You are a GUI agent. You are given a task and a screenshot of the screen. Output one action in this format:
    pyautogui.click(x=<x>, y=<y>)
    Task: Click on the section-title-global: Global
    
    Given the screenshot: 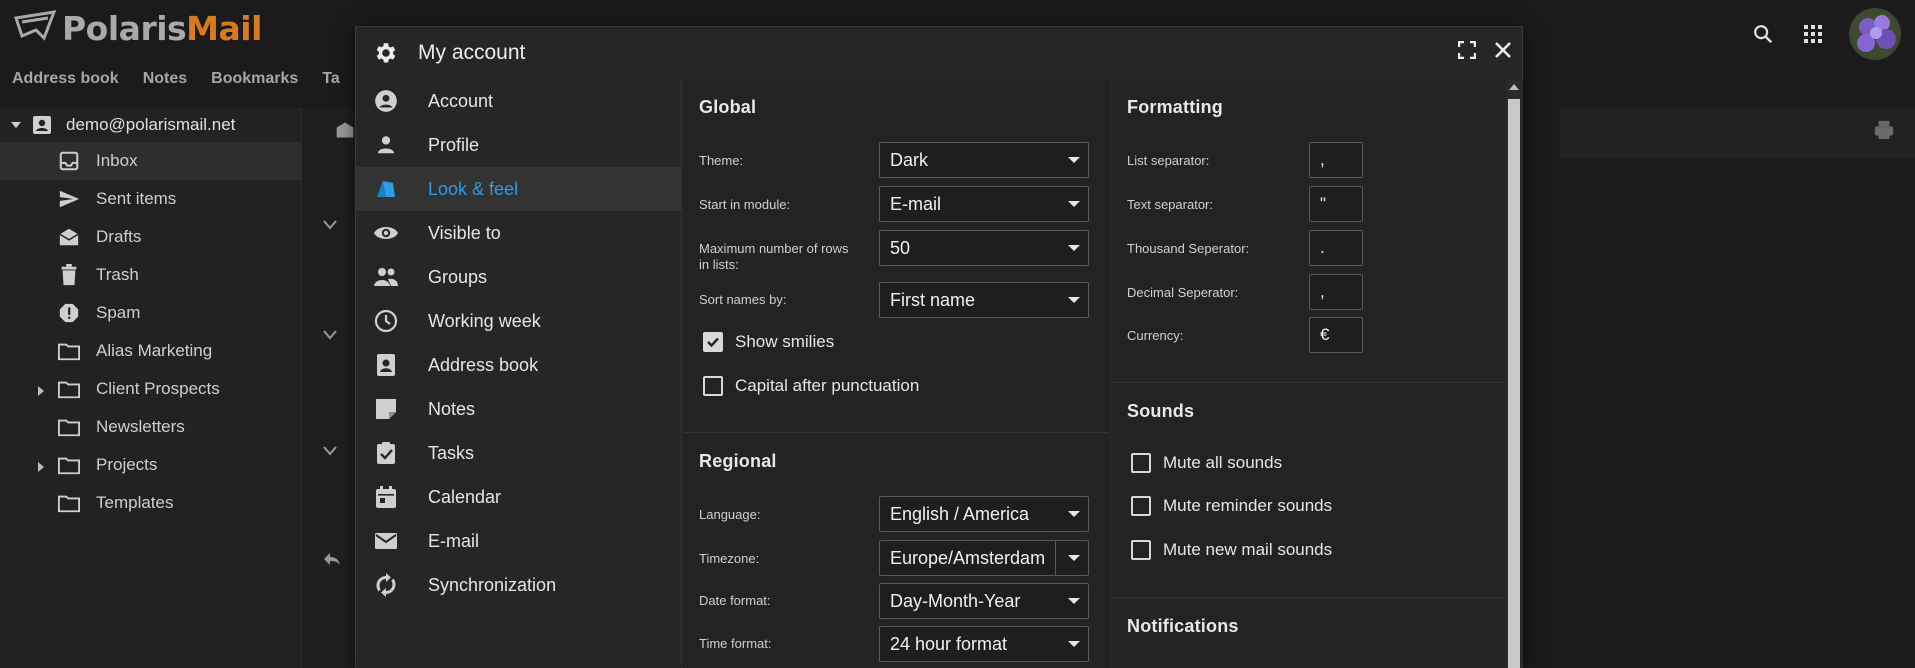 What is the action you would take?
    pyautogui.click(x=728, y=107)
    